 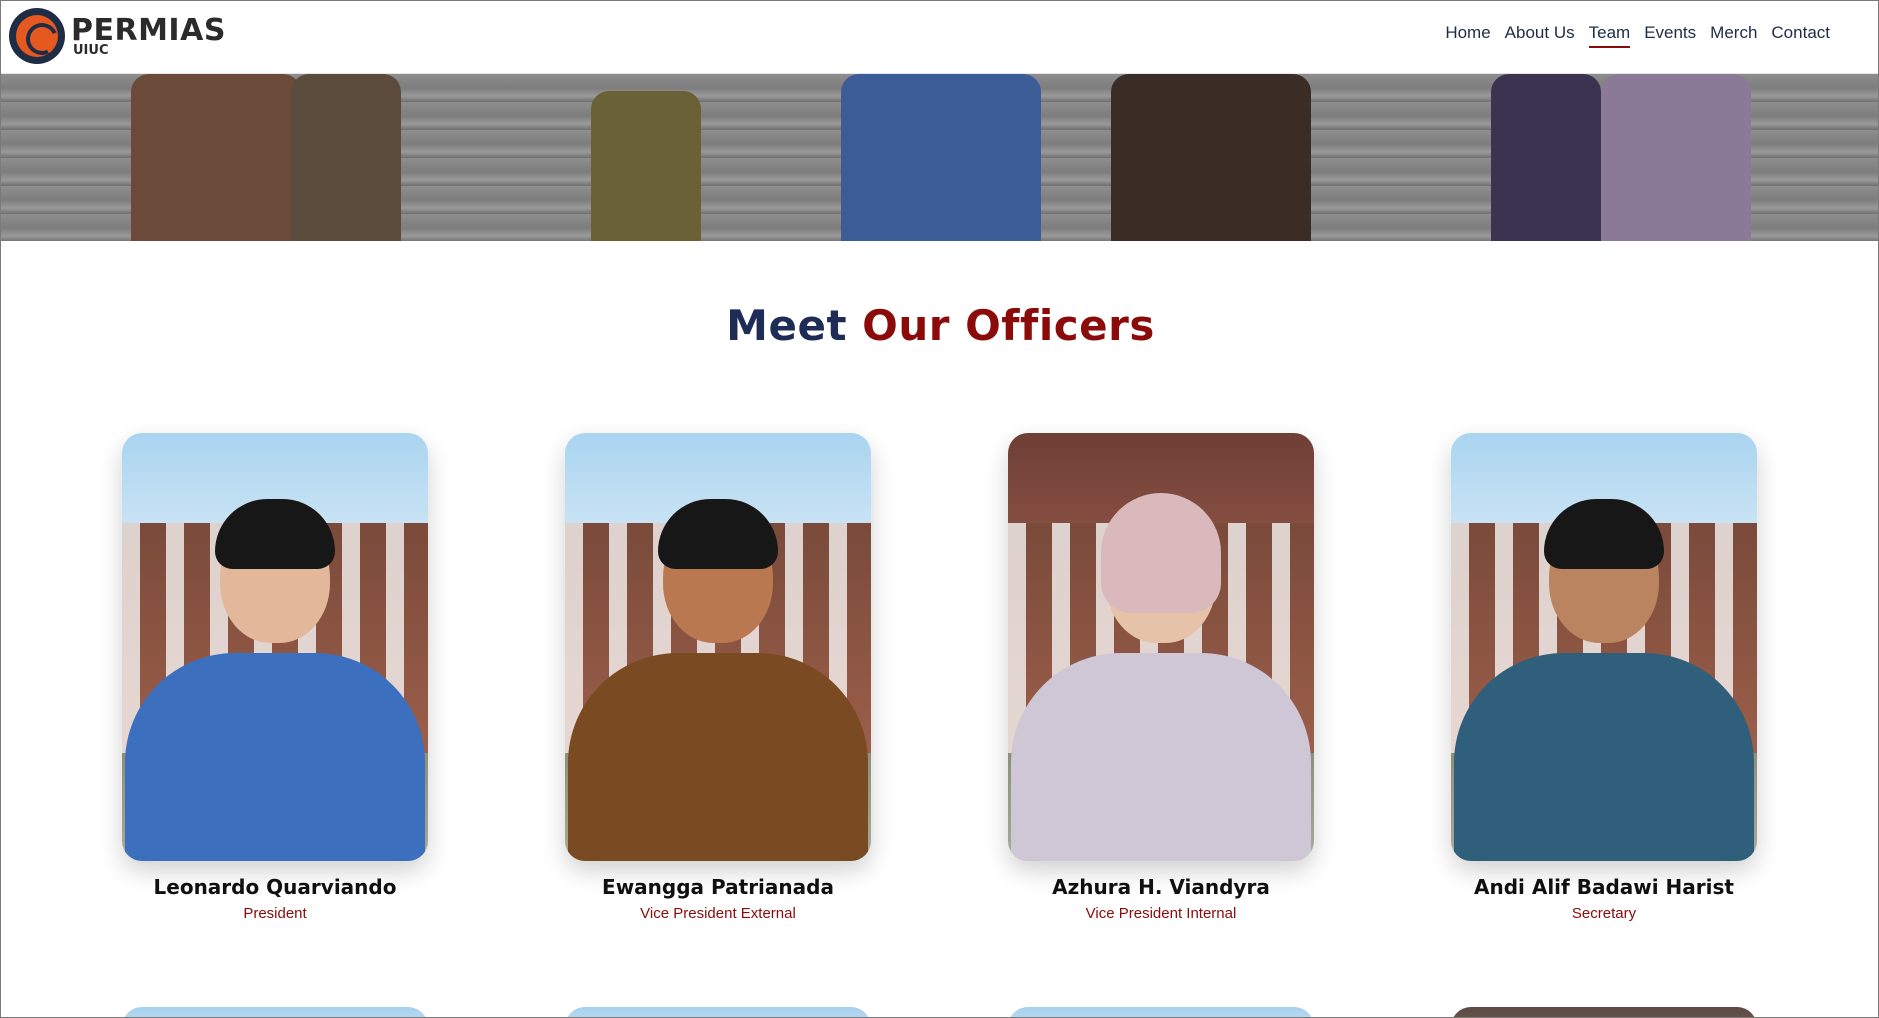 What do you see at coordinates (1800, 35) in the screenshot?
I see `nav-contact: Contact` at bounding box center [1800, 35].